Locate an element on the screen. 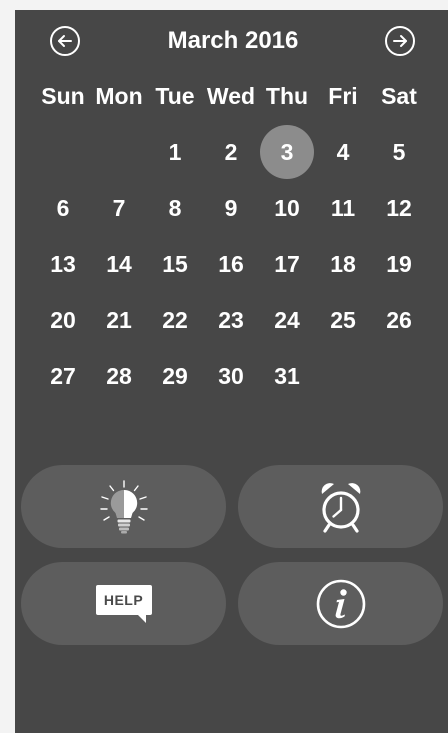  day-number: 11 is located at coordinates (343, 207).